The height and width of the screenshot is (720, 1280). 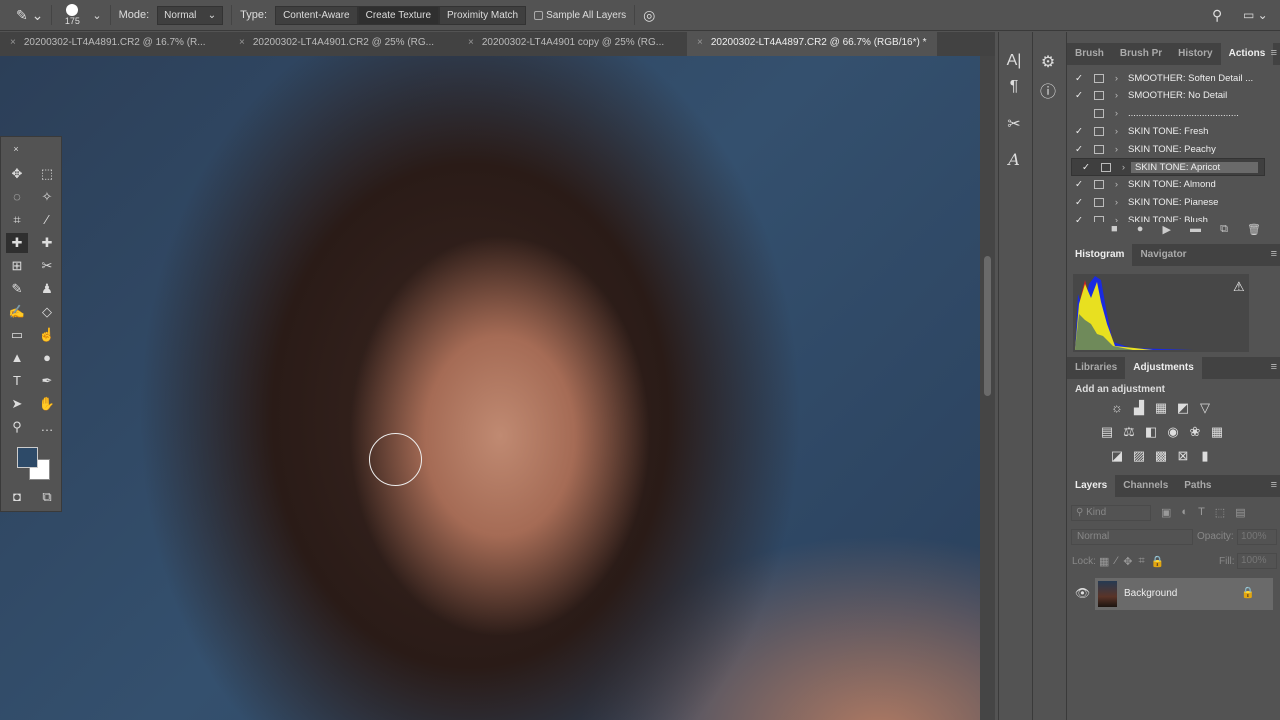 What do you see at coordinates (1205, 408) in the screenshot?
I see `vibrance-icon: ▽` at bounding box center [1205, 408].